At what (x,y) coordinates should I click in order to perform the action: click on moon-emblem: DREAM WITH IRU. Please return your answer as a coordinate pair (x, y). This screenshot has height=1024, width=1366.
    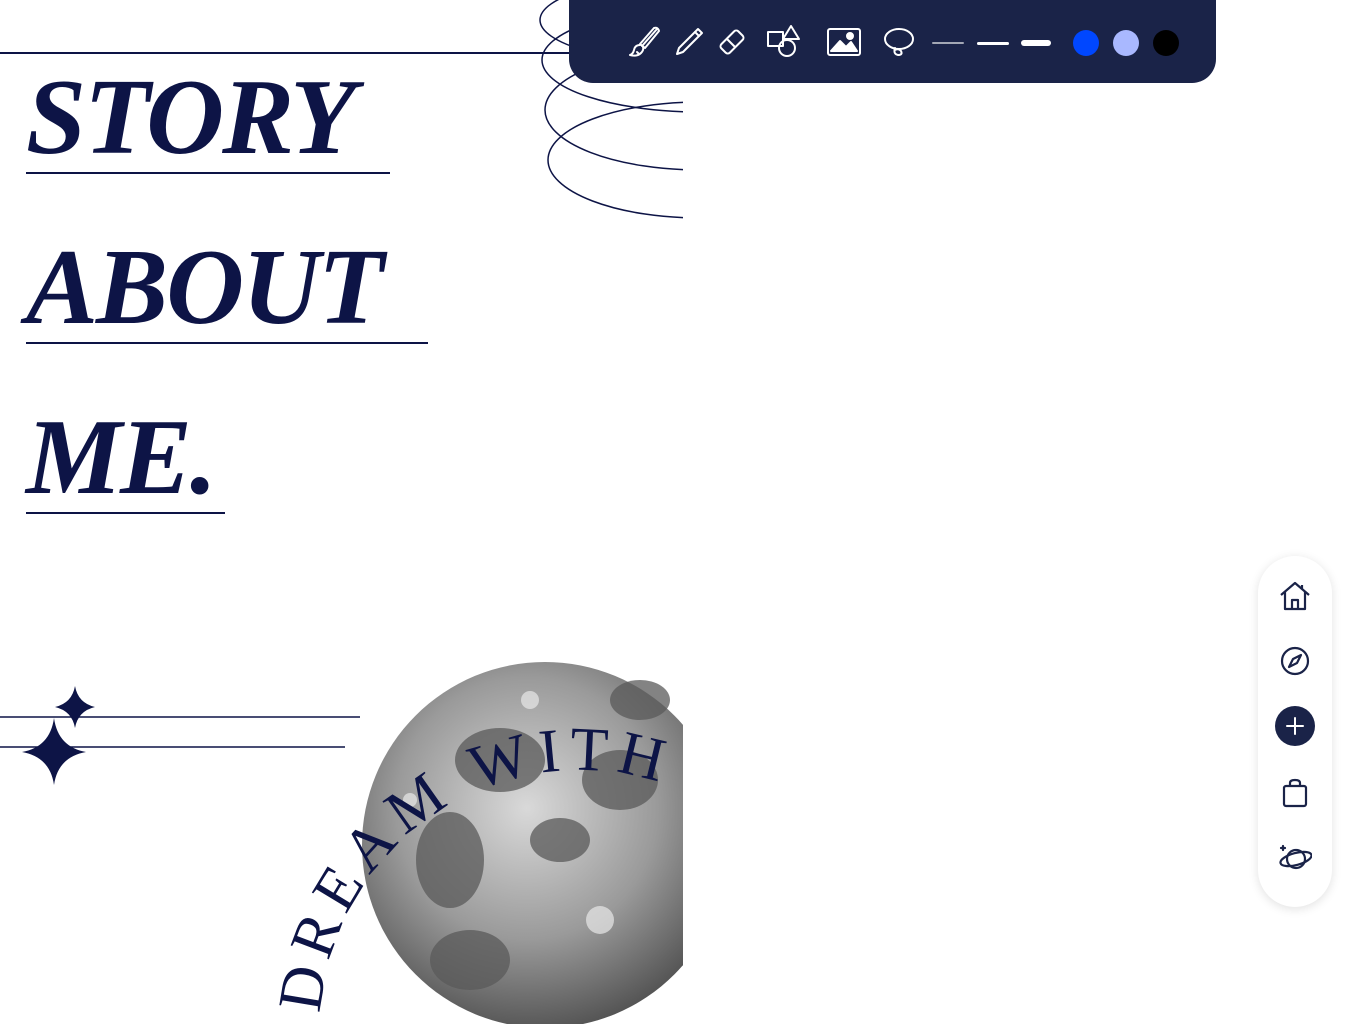
    Looking at the image, I should click on (474, 843).